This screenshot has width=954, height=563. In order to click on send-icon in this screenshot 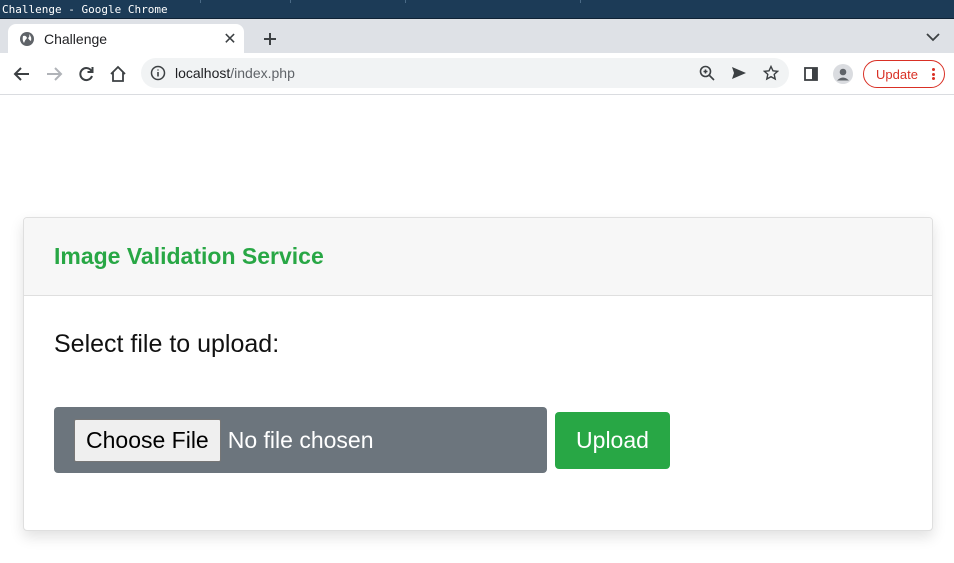, I will do `click(739, 73)`.